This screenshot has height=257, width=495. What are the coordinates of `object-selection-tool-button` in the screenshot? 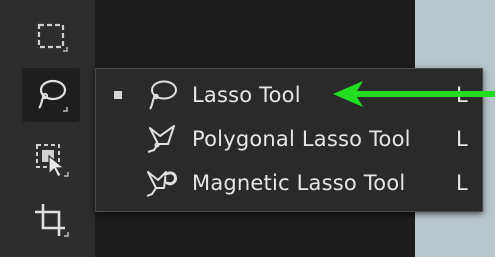 It's located at (51, 160).